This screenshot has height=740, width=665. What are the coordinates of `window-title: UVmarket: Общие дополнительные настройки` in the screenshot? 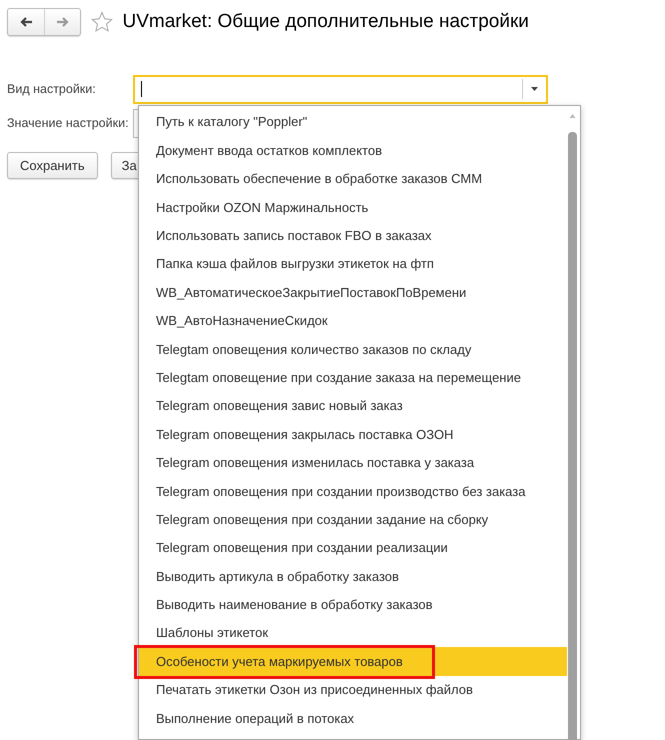 It's located at (325, 22).